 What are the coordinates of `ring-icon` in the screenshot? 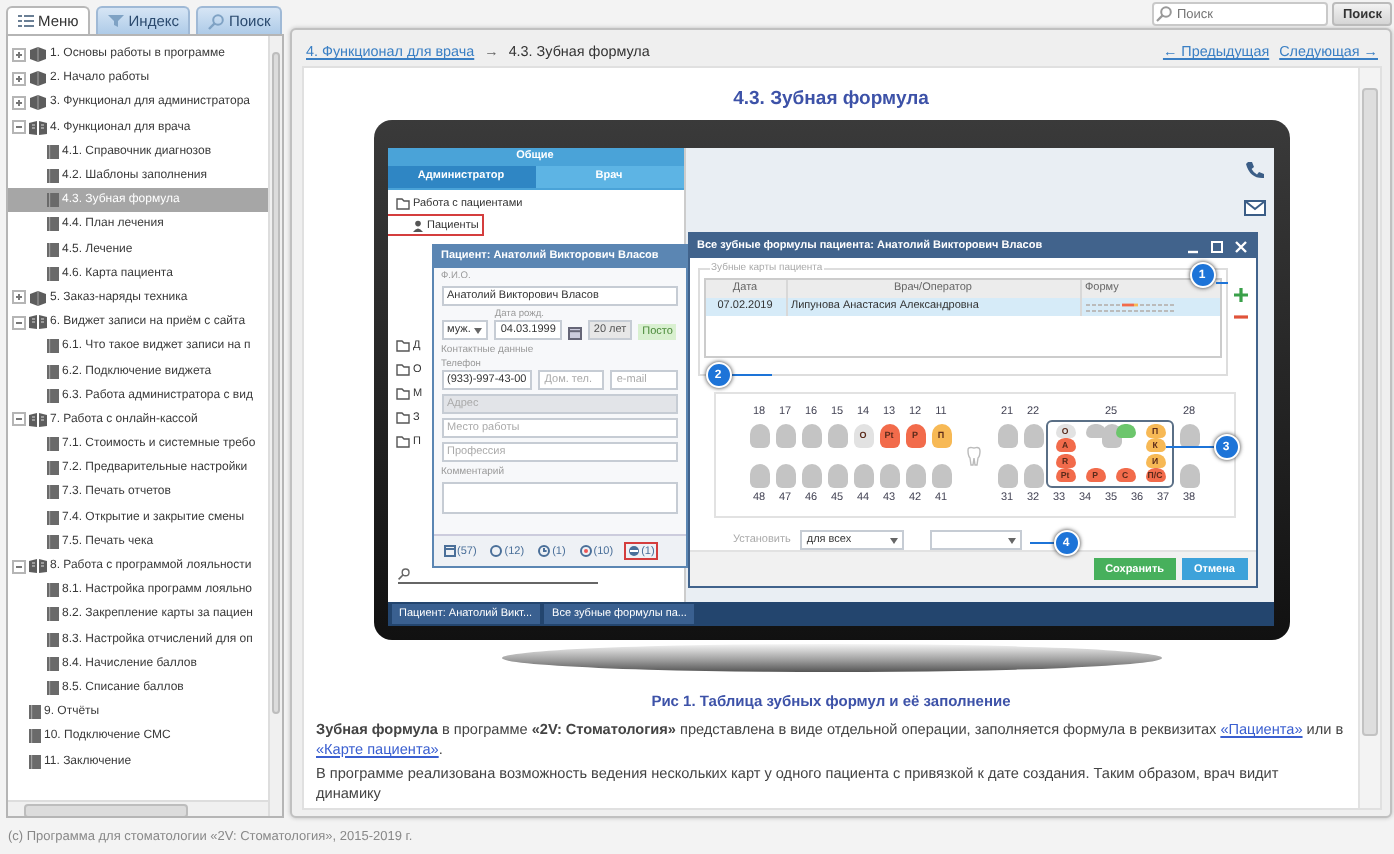 It's located at (585, 551).